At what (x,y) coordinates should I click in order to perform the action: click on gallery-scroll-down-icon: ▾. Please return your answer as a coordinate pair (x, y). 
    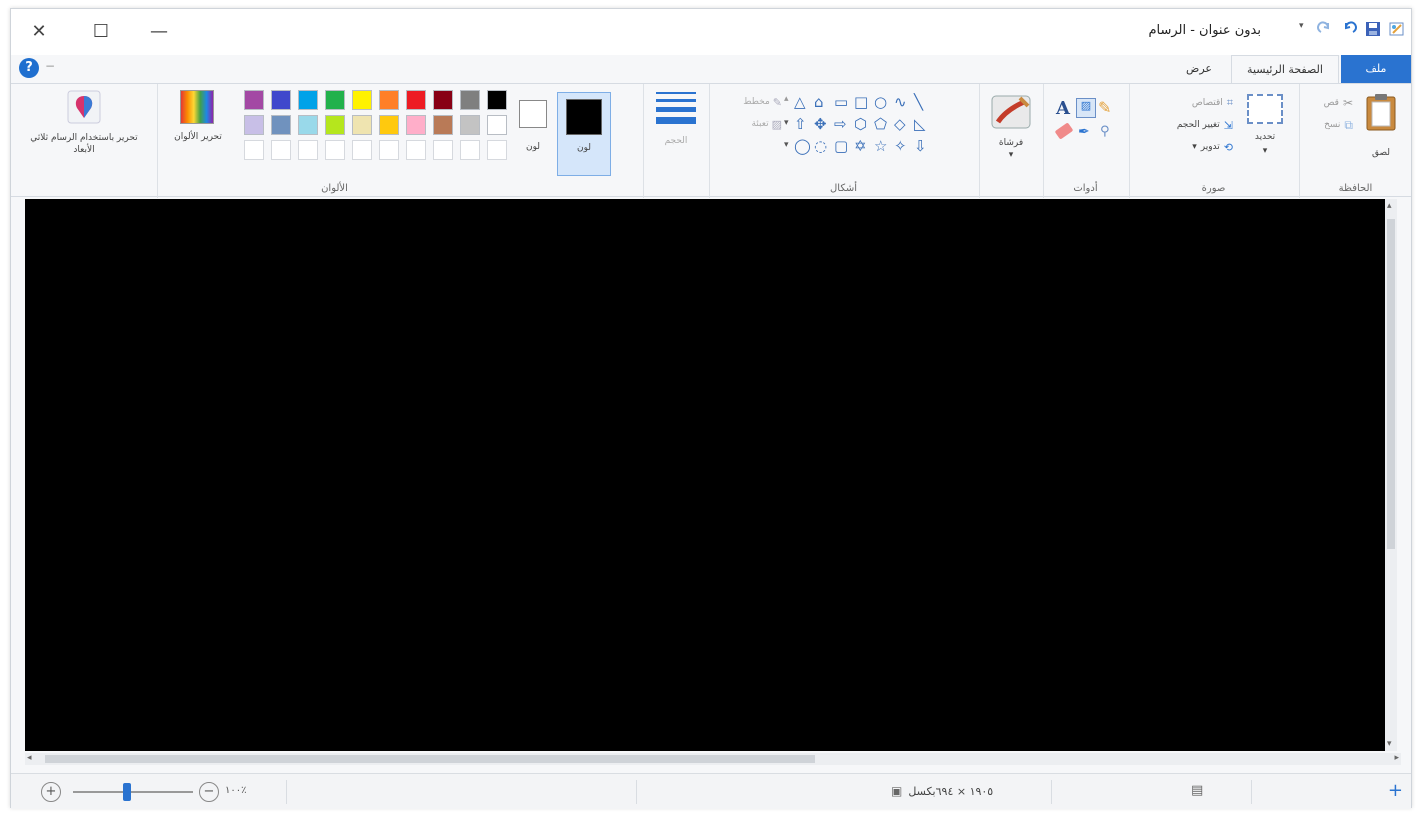
    Looking at the image, I should click on (786, 123).